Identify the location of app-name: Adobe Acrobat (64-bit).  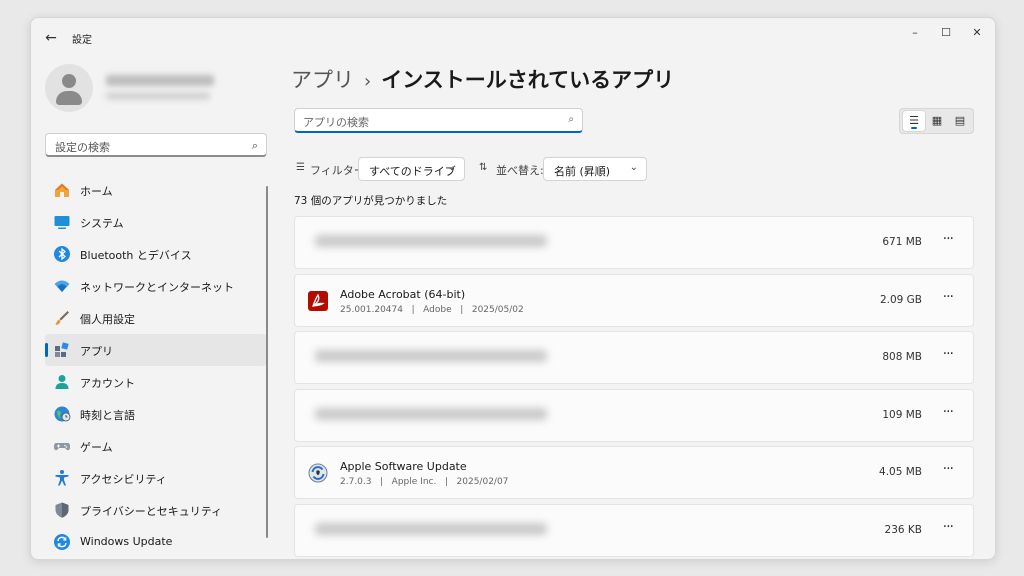
(403, 294).